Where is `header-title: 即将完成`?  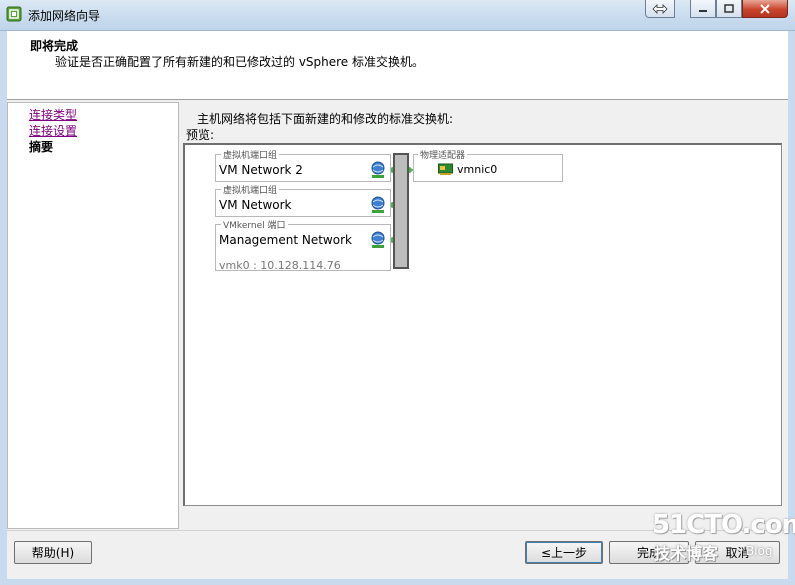
header-title: 即将完成 is located at coordinates (54, 46).